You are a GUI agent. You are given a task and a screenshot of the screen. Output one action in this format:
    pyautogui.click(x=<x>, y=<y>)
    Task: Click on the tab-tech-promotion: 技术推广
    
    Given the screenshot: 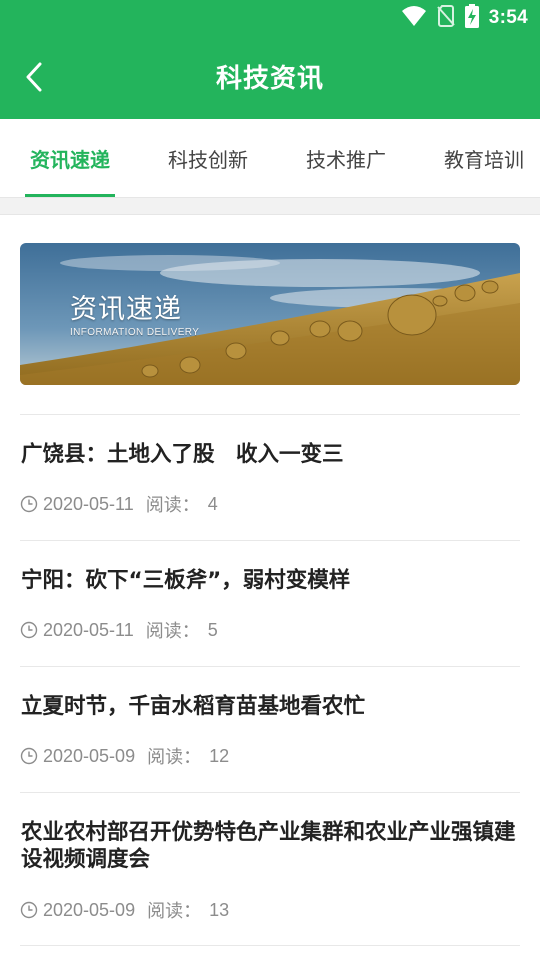 What is the action you would take?
    pyautogui.click(x=346, y=158)
    